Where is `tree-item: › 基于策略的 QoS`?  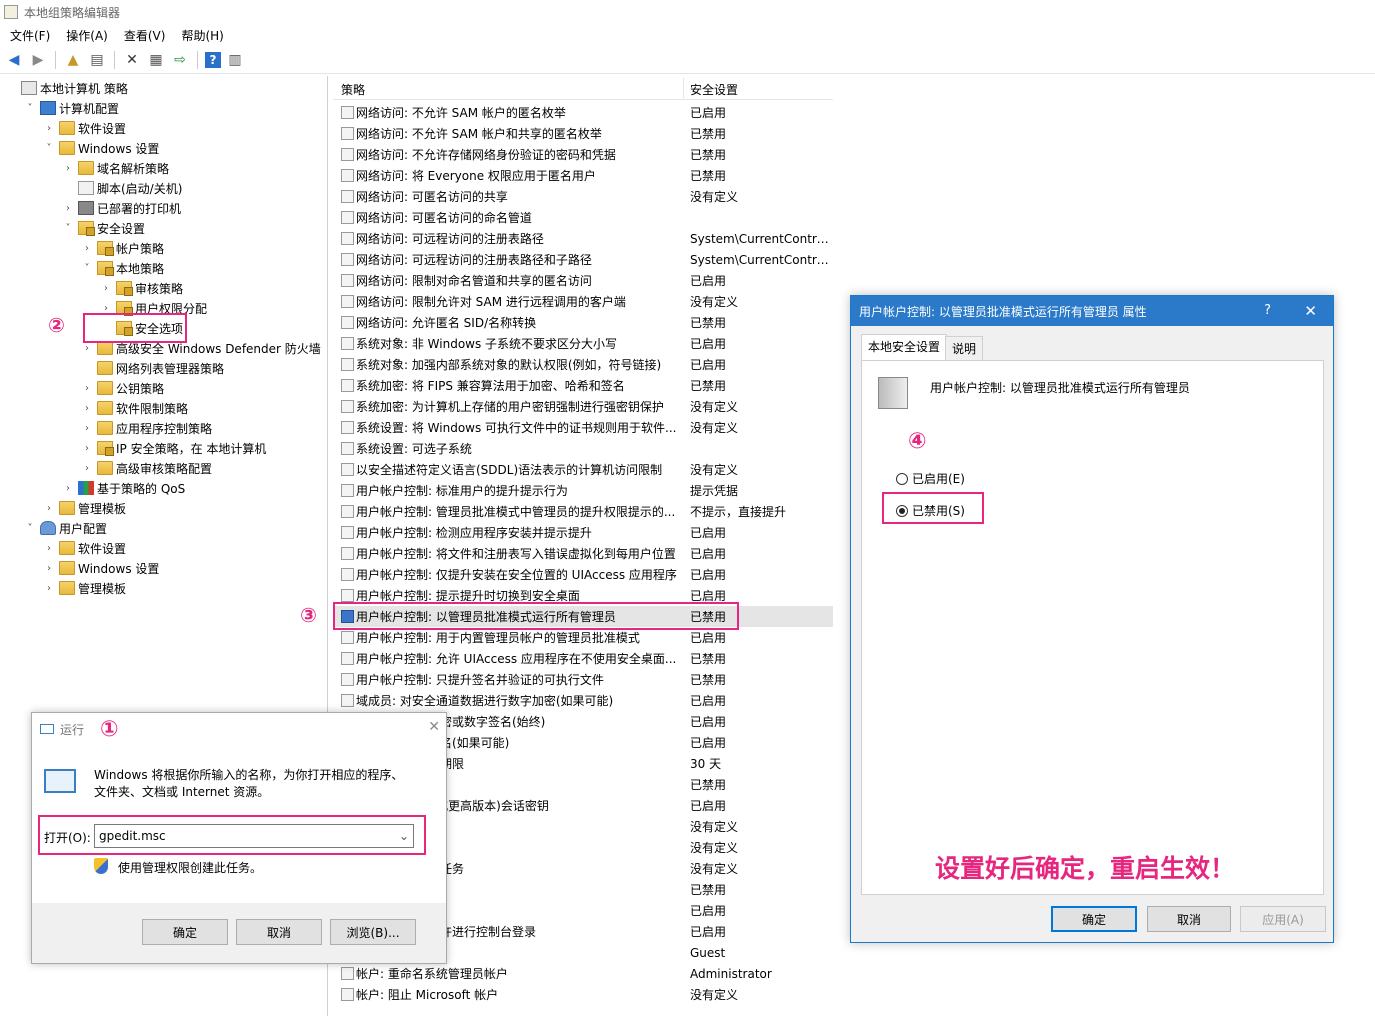
tree-item: › 基于策略的 QoS is located at coordinates (123, 488).